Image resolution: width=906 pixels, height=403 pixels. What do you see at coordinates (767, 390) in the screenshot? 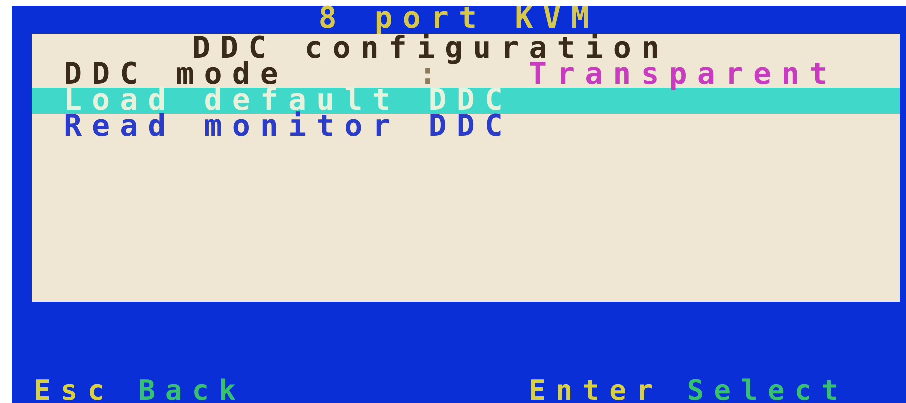
I see `key-action: Select` at bounding box center [767, 390].